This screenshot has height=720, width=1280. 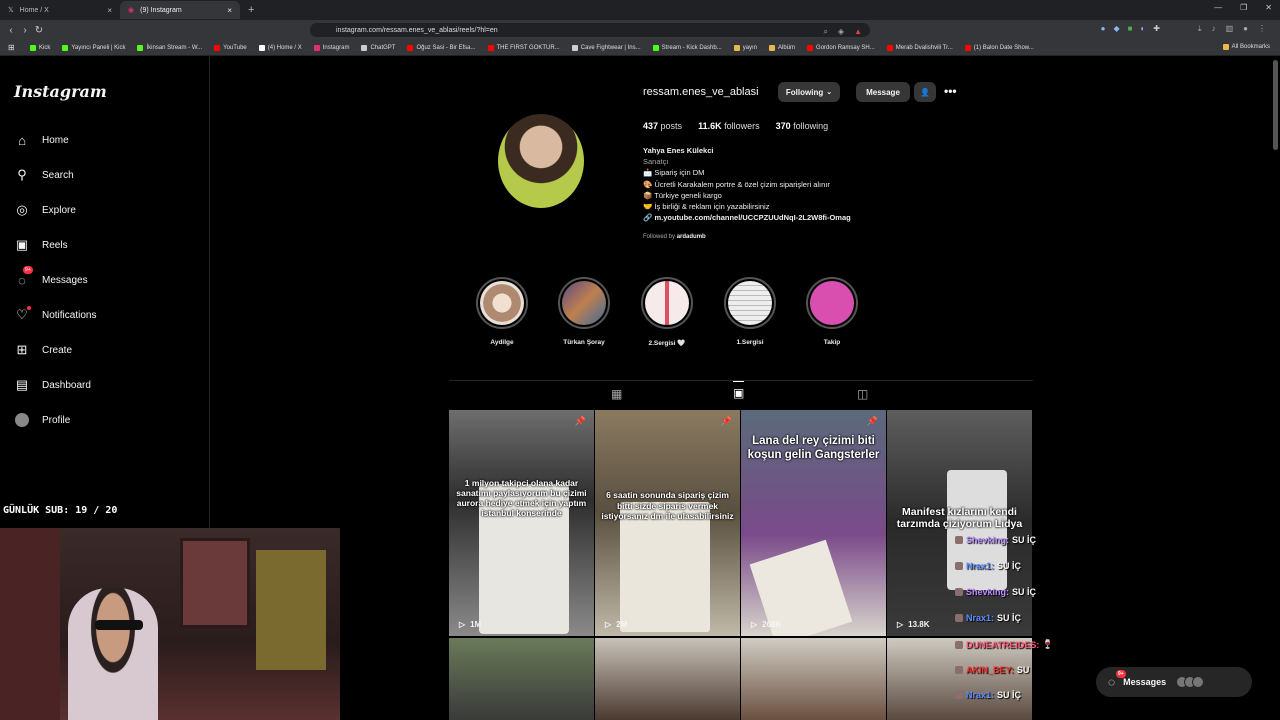 I want to click on nav-profile: Profile, so click(x=42, y=420).